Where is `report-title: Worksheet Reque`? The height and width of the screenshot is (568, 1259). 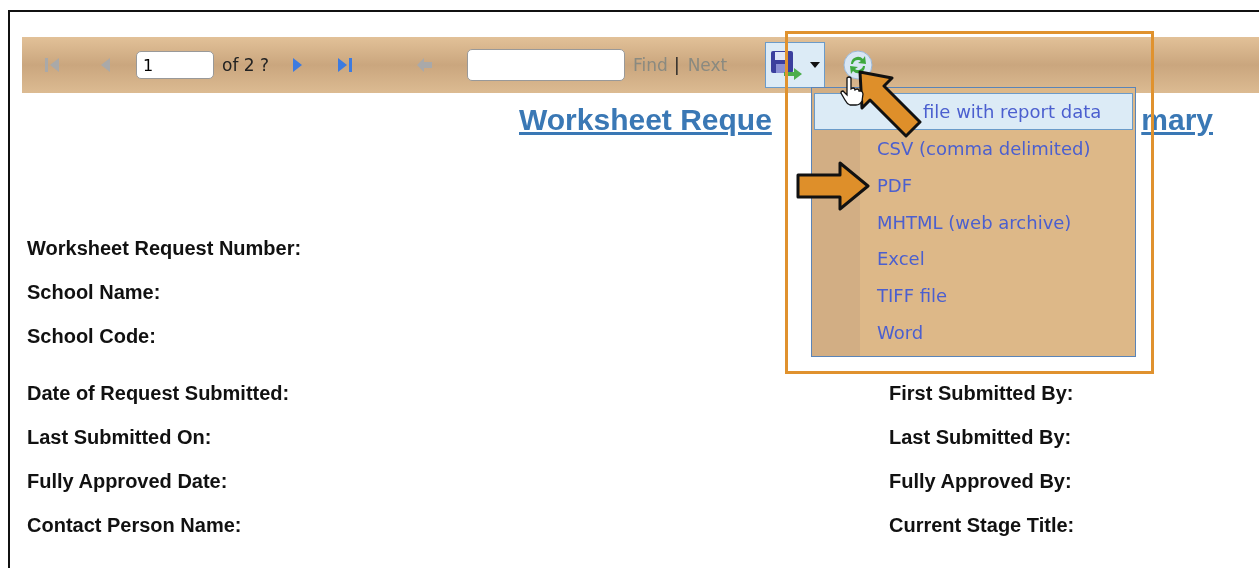 report-title: Worksheet Reque is located at coordinates (645, 120).